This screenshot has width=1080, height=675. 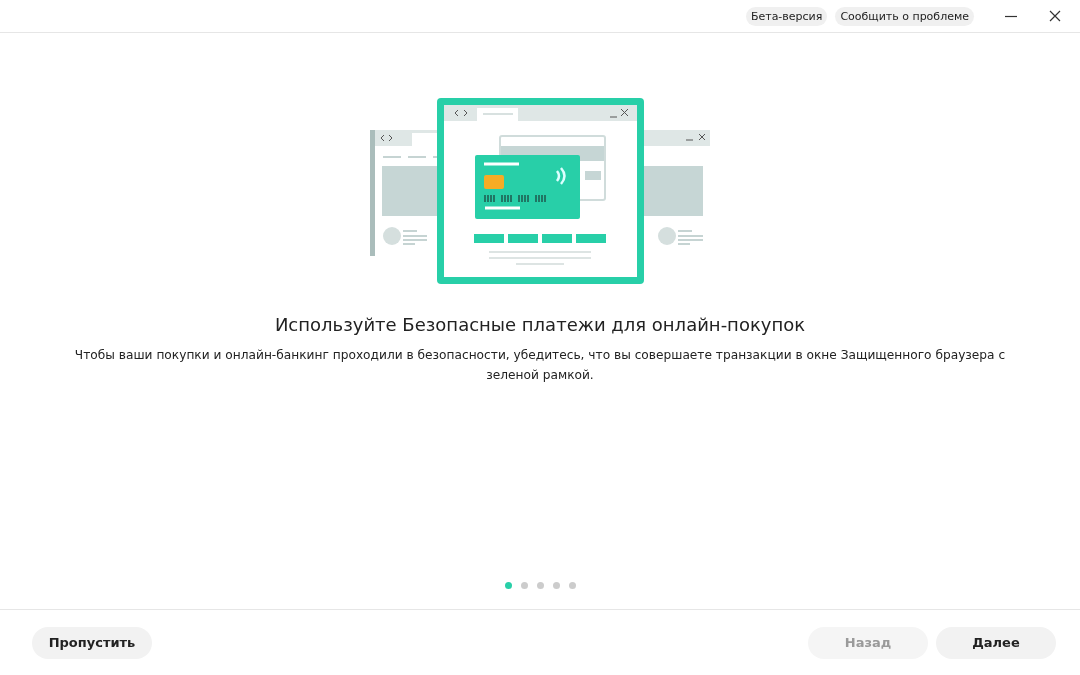 What do you see at coordinates (904, 16) in the screenshot?
I see `header-link: Сообщить о проблеме` at bounding box center [904, 16].